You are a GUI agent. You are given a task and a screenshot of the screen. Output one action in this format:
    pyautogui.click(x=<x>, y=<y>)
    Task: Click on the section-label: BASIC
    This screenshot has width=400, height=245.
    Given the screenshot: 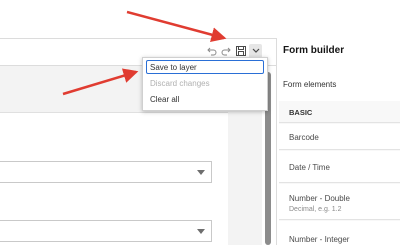 What is the action you would take?
    pyautogui.click(x=301, y=112)
    